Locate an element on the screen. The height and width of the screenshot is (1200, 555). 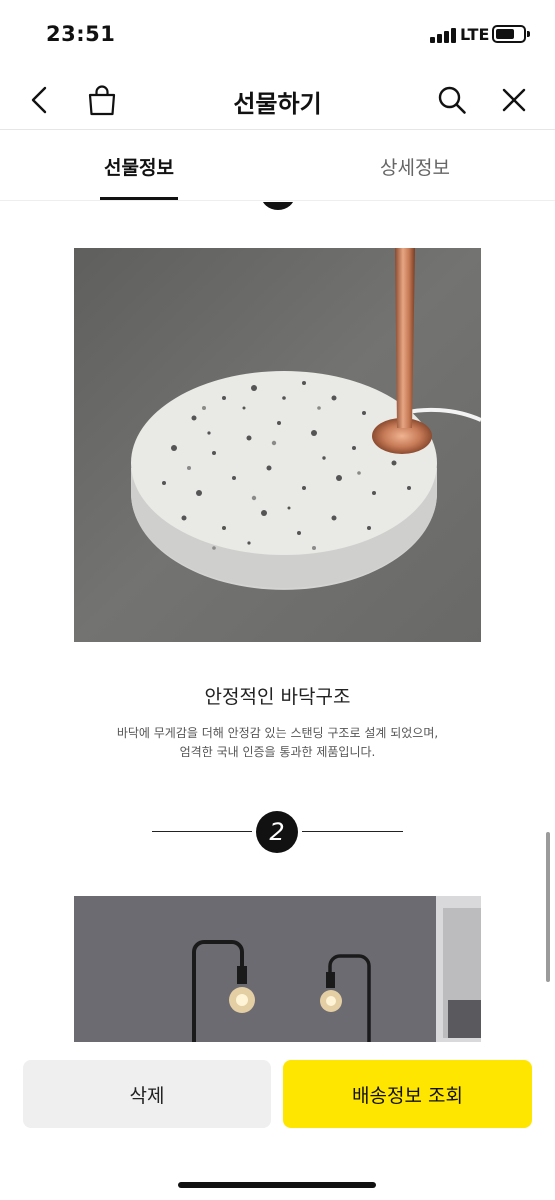
close-icon is located at coordinates (514, 100).